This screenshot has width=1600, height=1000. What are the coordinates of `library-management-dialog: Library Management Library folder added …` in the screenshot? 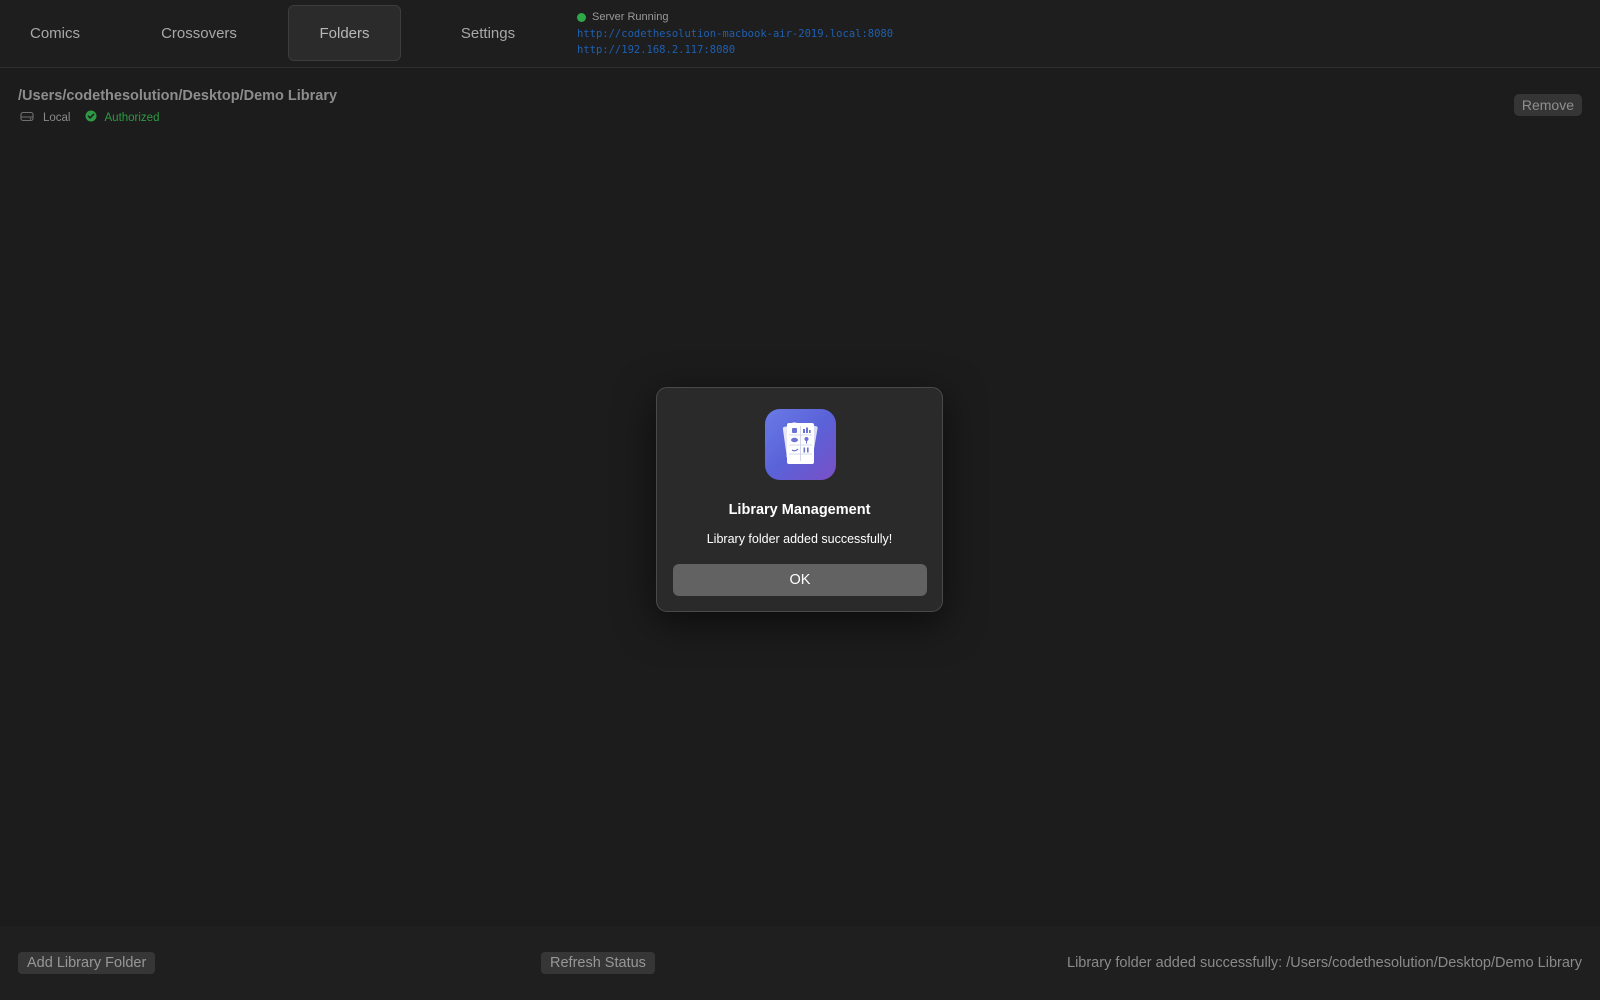 It's located at (799, 499).